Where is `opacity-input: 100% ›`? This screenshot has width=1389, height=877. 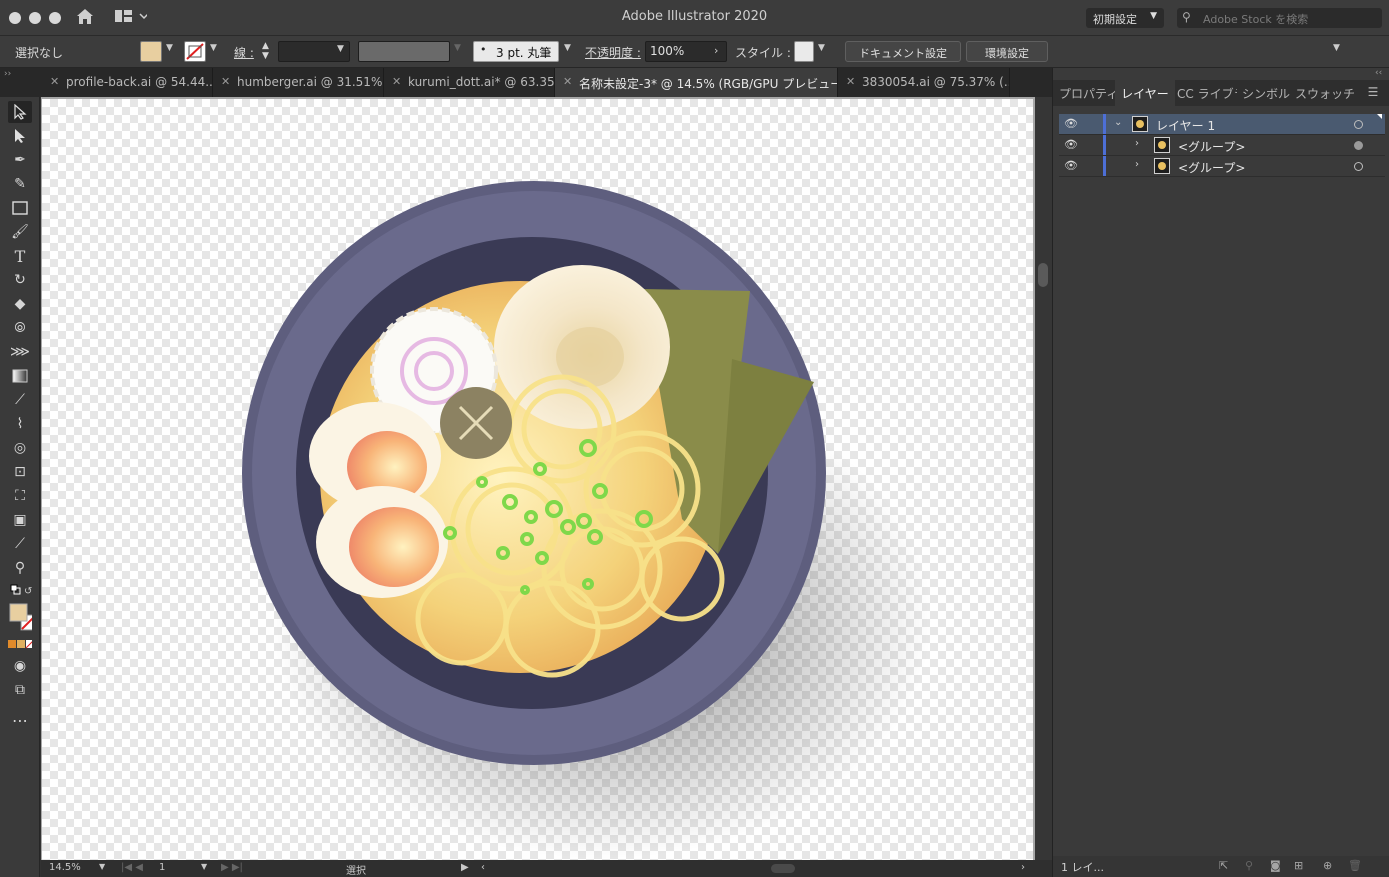
opacity-input: 100% › is located at coordinates (686, 51).